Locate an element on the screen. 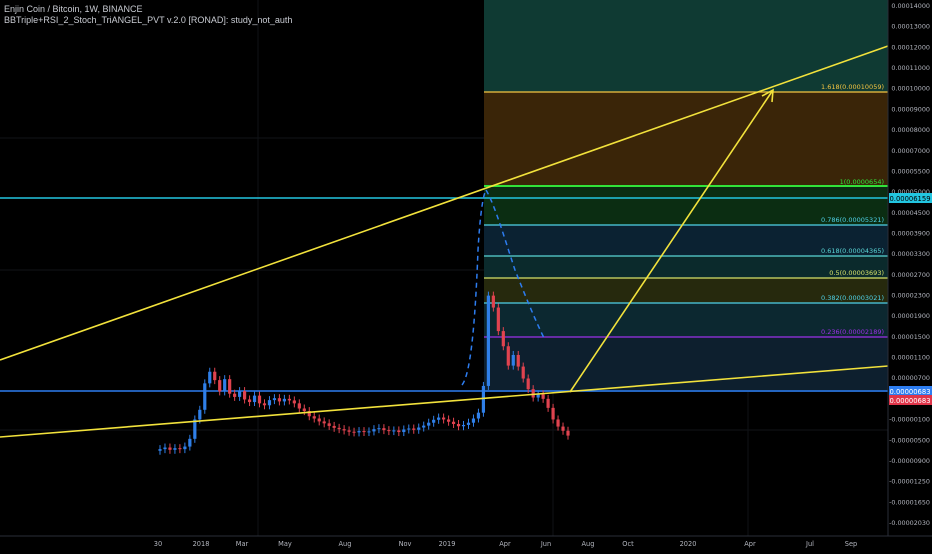  time-tick-label: 30 is located at coordinates (158, 544).